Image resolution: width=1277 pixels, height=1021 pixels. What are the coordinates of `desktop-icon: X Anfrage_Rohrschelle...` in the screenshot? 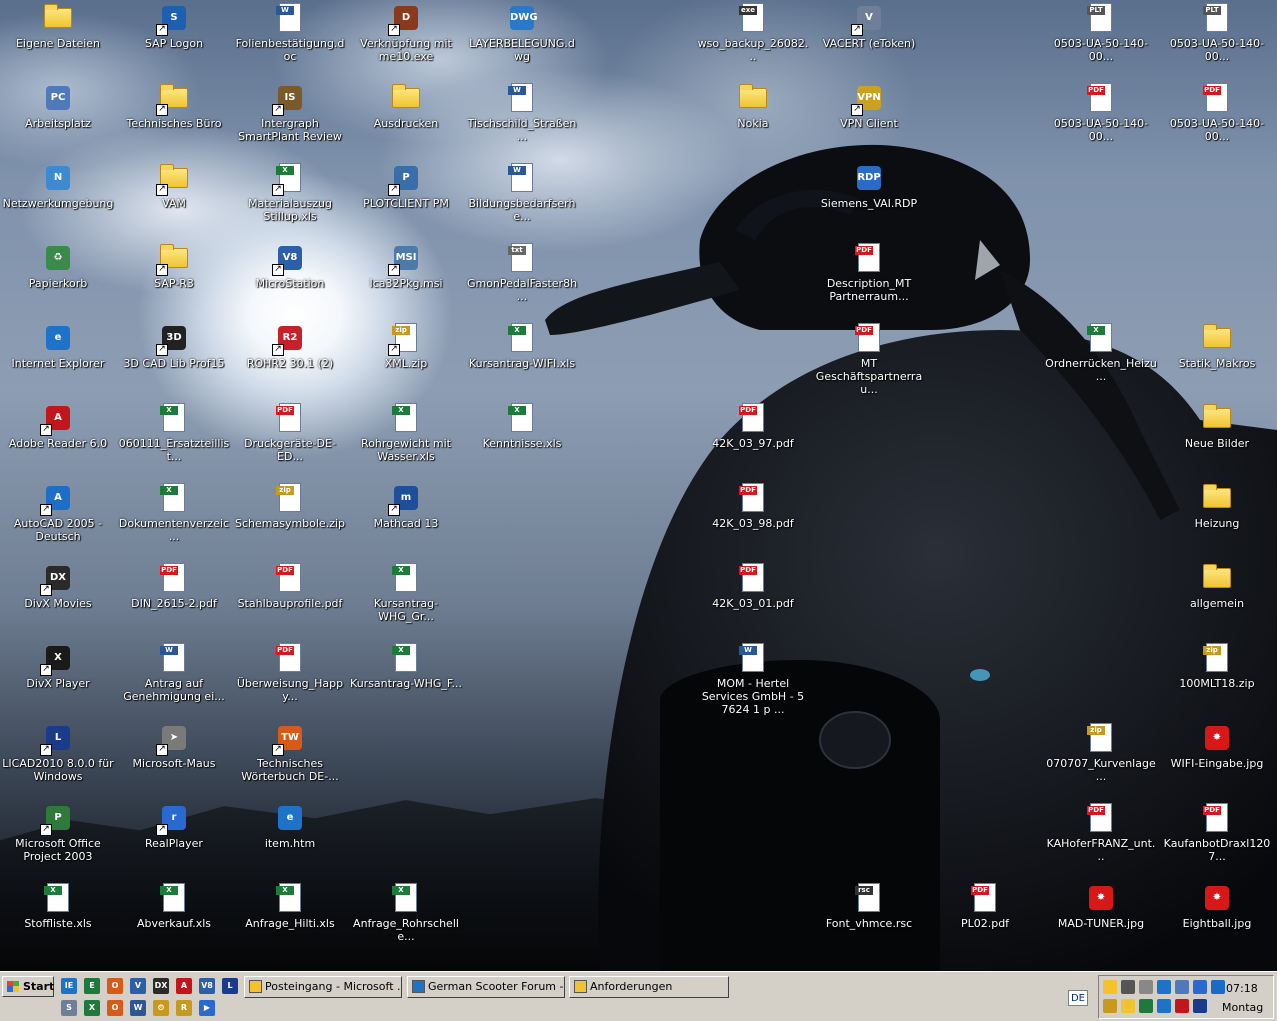 It's located at (406, 911).